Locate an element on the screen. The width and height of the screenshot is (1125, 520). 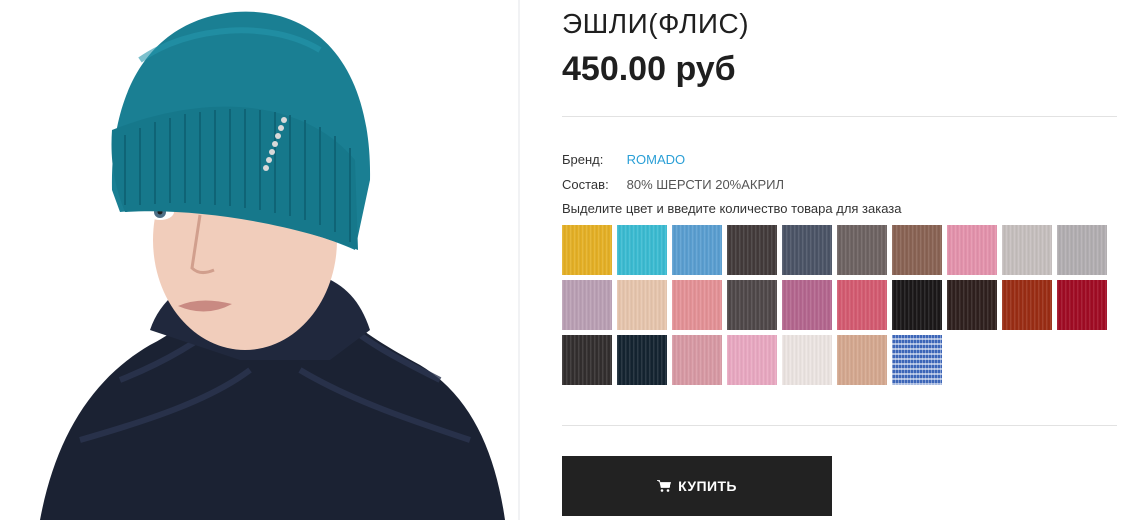
cart-icon is located at coordinates (664, 486).